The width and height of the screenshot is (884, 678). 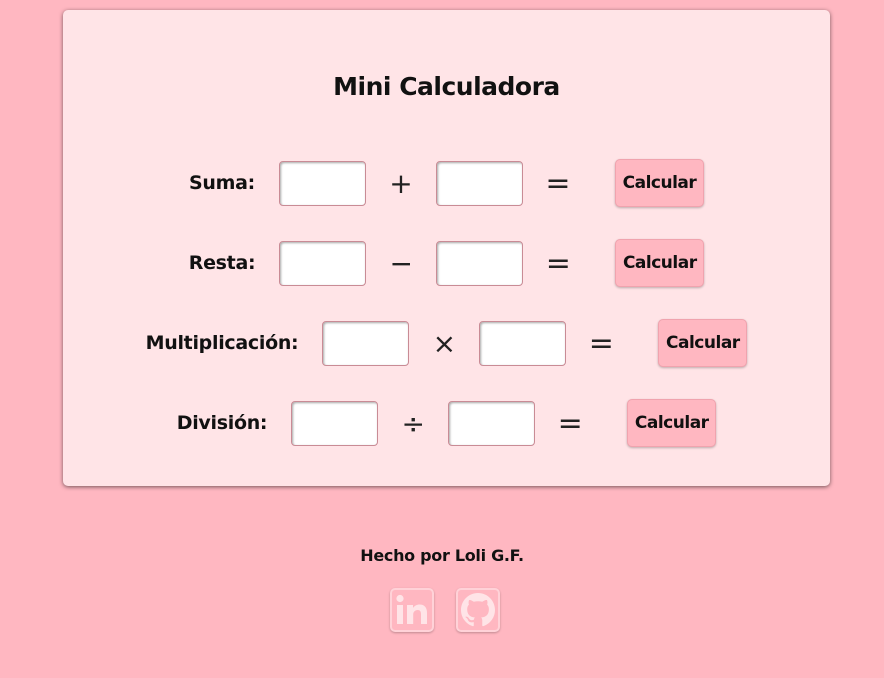 What do you see at coordinates (413, 423) in the screenshot?
I see `divide-symbol: ÷` at bounding box center [413, 423].